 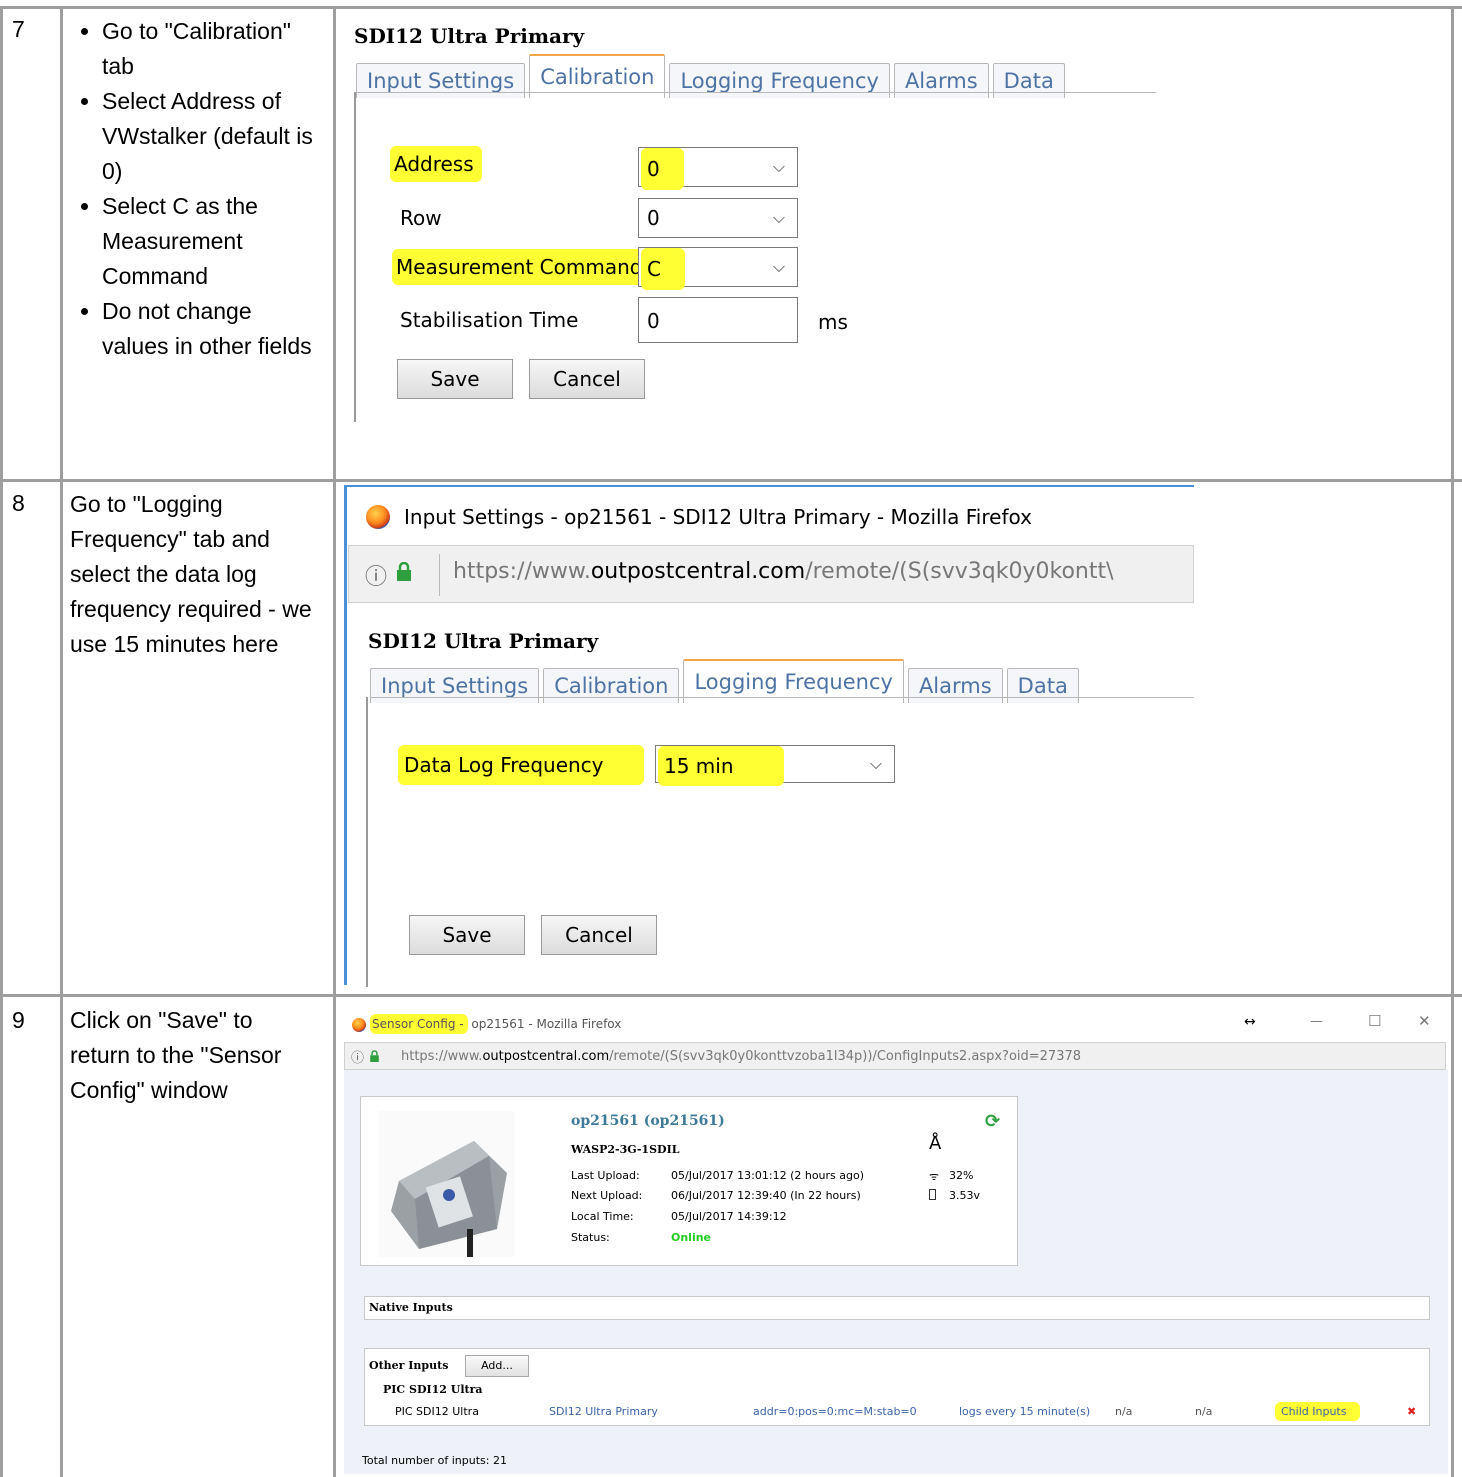 I want to click on minimize-icon: —, so click(x=1316, y=1021).